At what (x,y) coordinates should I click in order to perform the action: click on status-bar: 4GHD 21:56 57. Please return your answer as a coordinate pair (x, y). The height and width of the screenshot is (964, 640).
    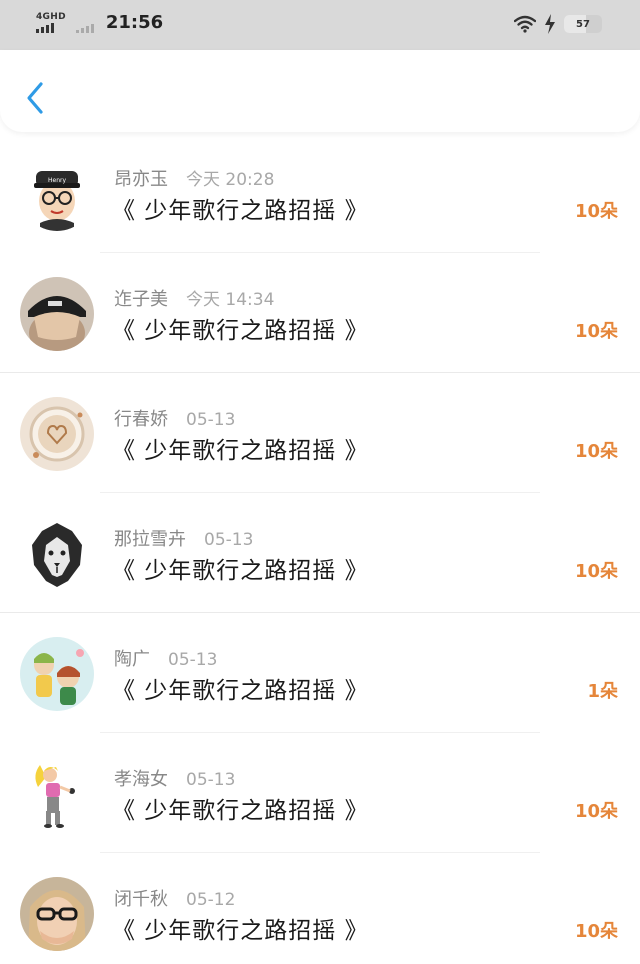
    Looking at the image, I should click on (320, 25).